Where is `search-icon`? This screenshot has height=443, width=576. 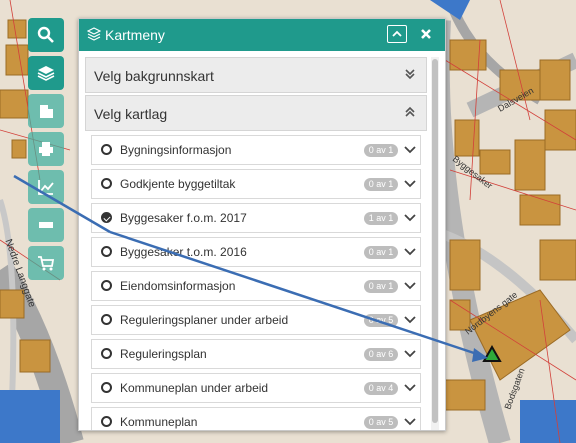 search-icon is located at coordinates (45, 34).